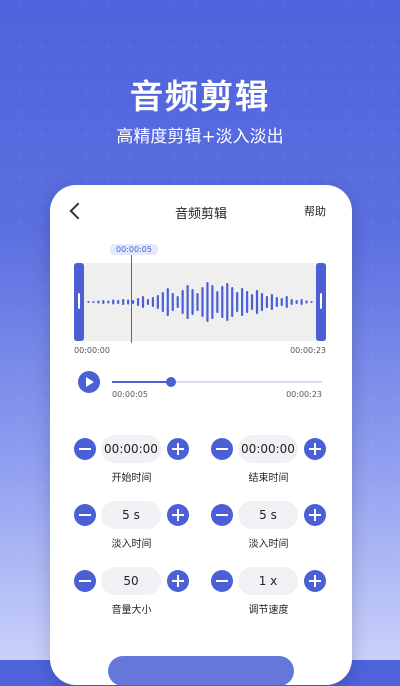  What do you see at coordinates (201, 671) in the screenshot?
I see `save-button` at bounding box center [201, 671].